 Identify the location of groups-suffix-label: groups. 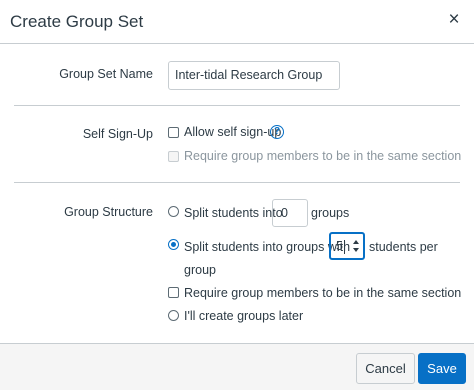
(330, 213).